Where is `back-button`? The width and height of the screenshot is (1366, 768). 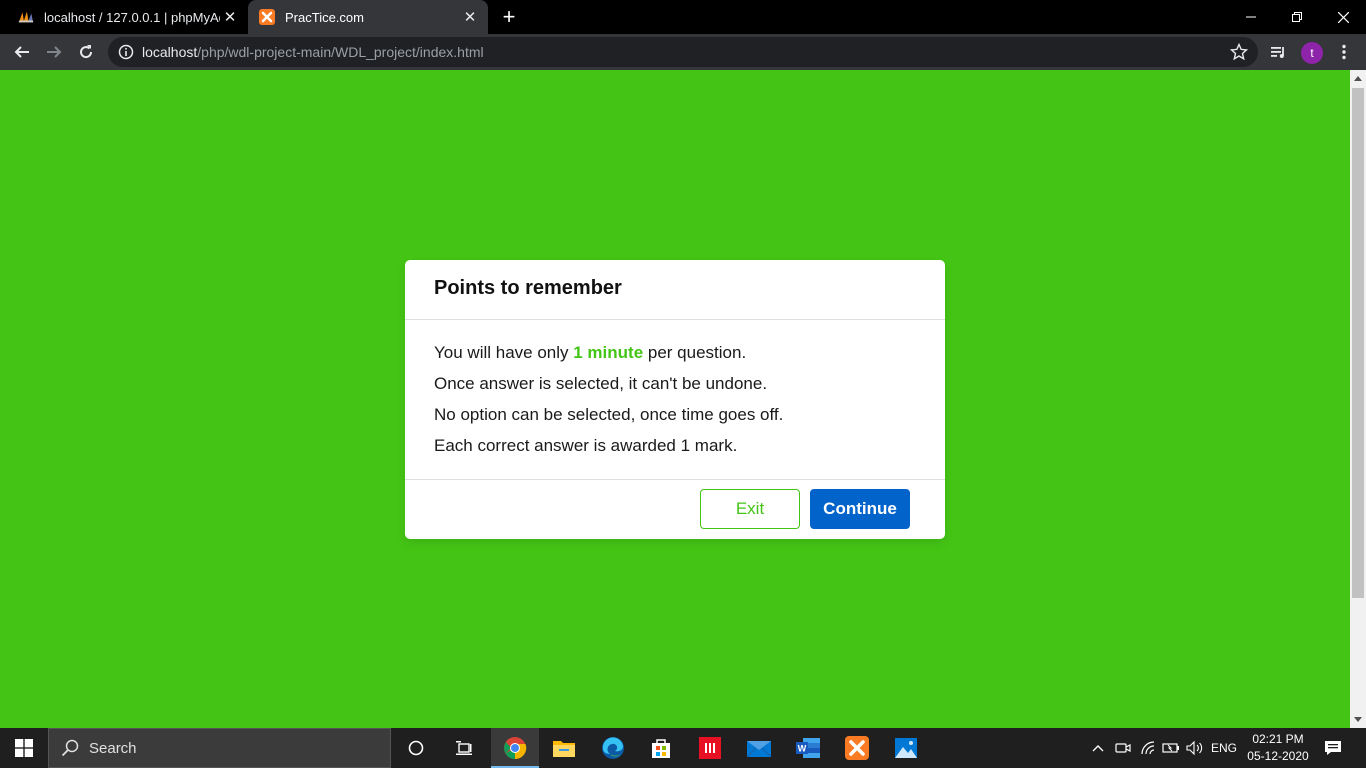
back-button is located at coordinates (22, 52).